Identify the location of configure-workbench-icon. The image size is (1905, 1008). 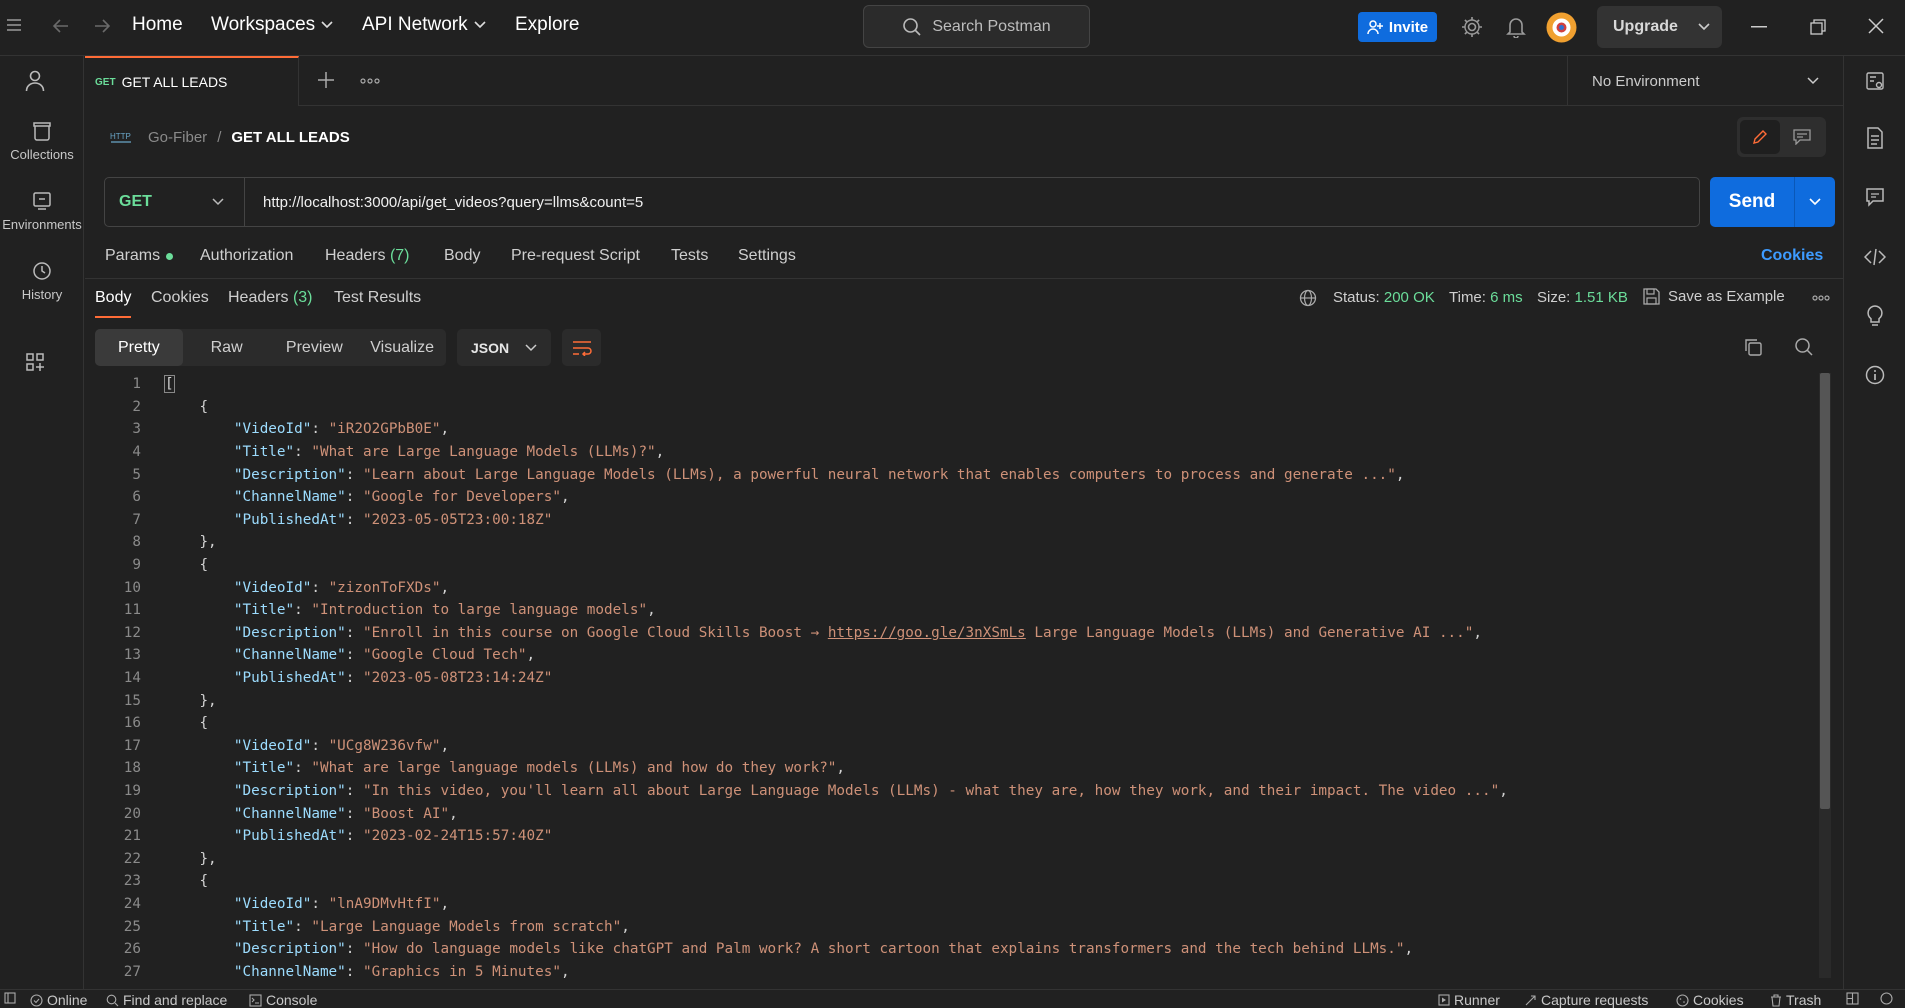
(35, 362).